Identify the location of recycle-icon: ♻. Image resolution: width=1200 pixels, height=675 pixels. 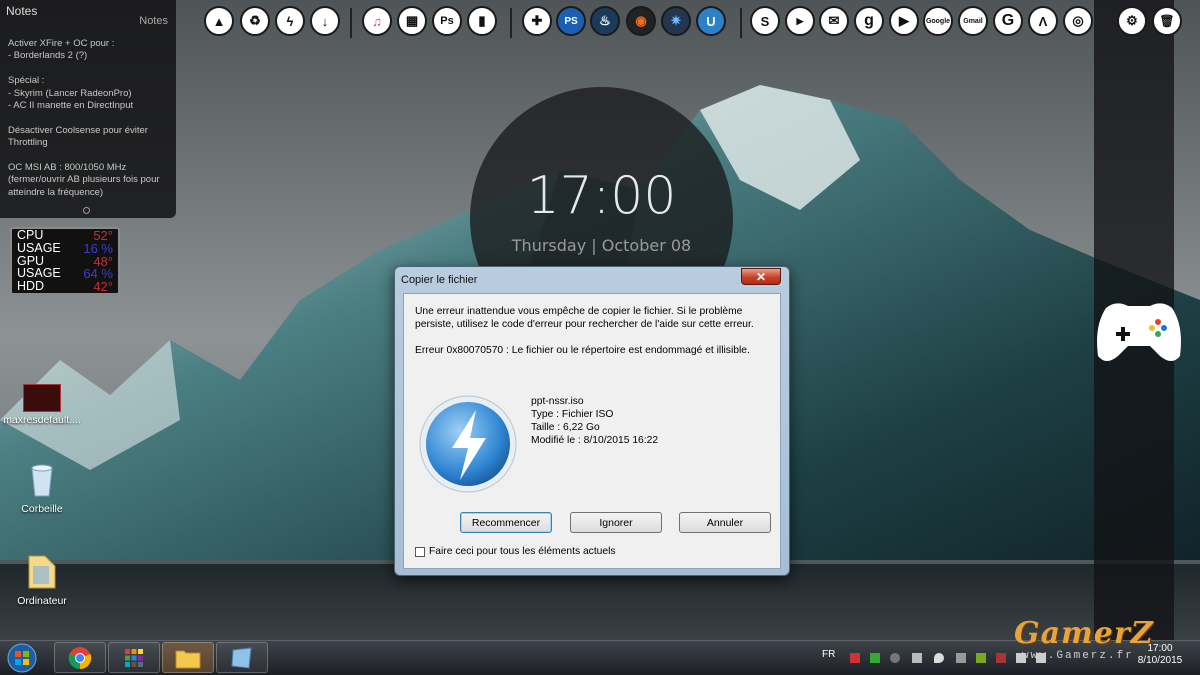
(255, 21).